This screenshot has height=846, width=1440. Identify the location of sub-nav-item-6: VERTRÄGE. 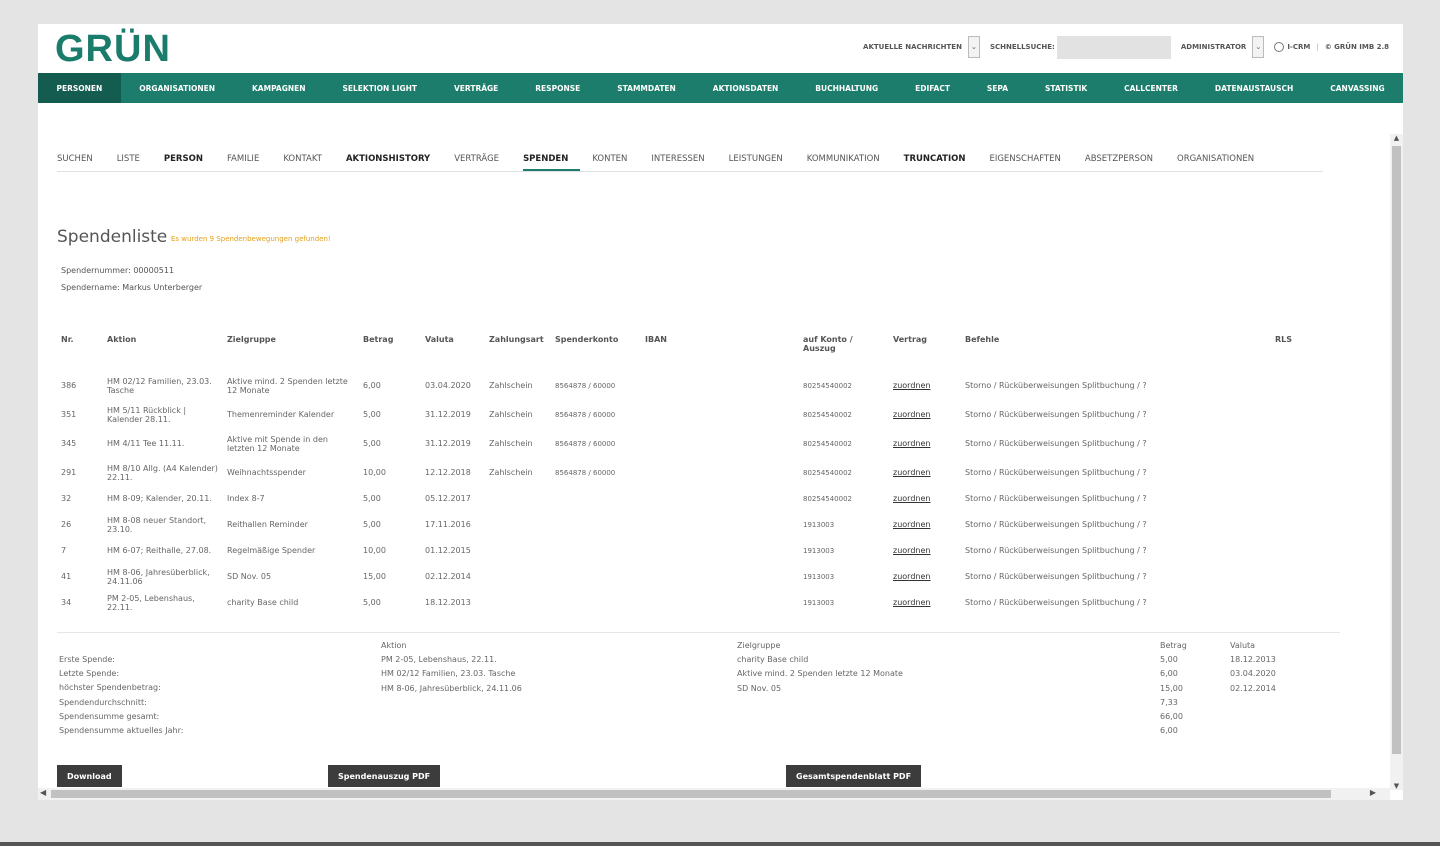
(482, 162).